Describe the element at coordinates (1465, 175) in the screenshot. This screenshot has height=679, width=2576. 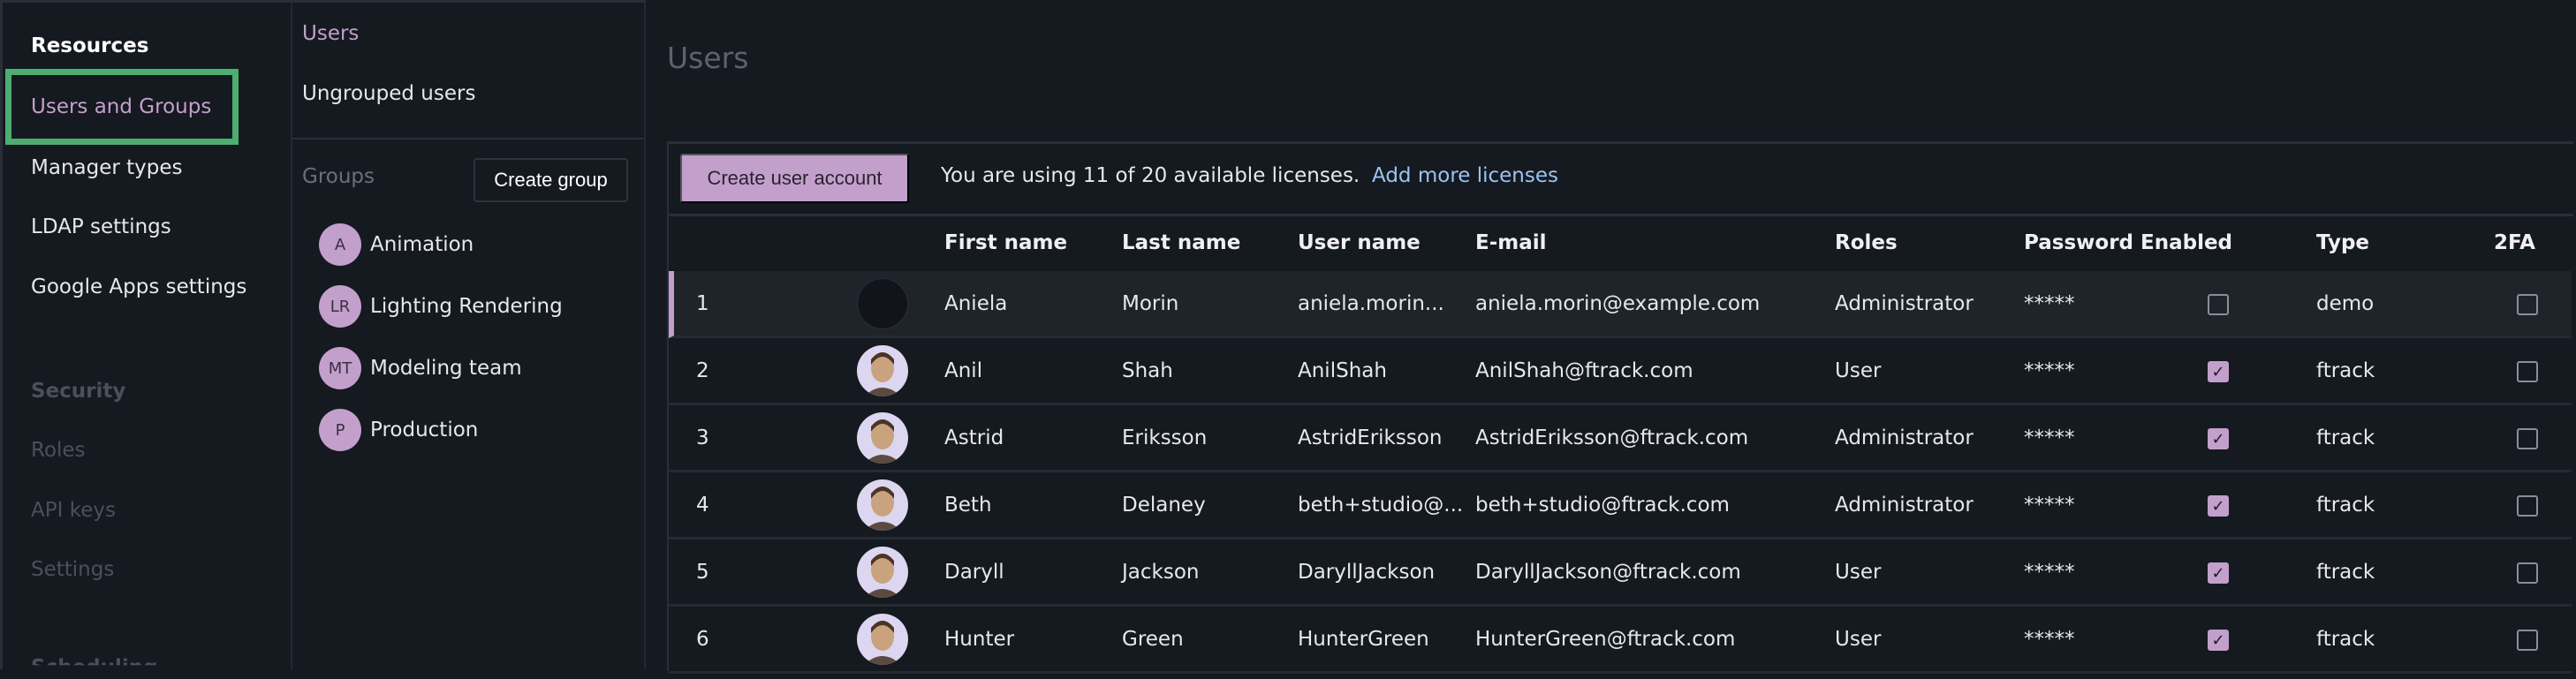
I see `add-more-licenses-link: Add more licenses` at that location.